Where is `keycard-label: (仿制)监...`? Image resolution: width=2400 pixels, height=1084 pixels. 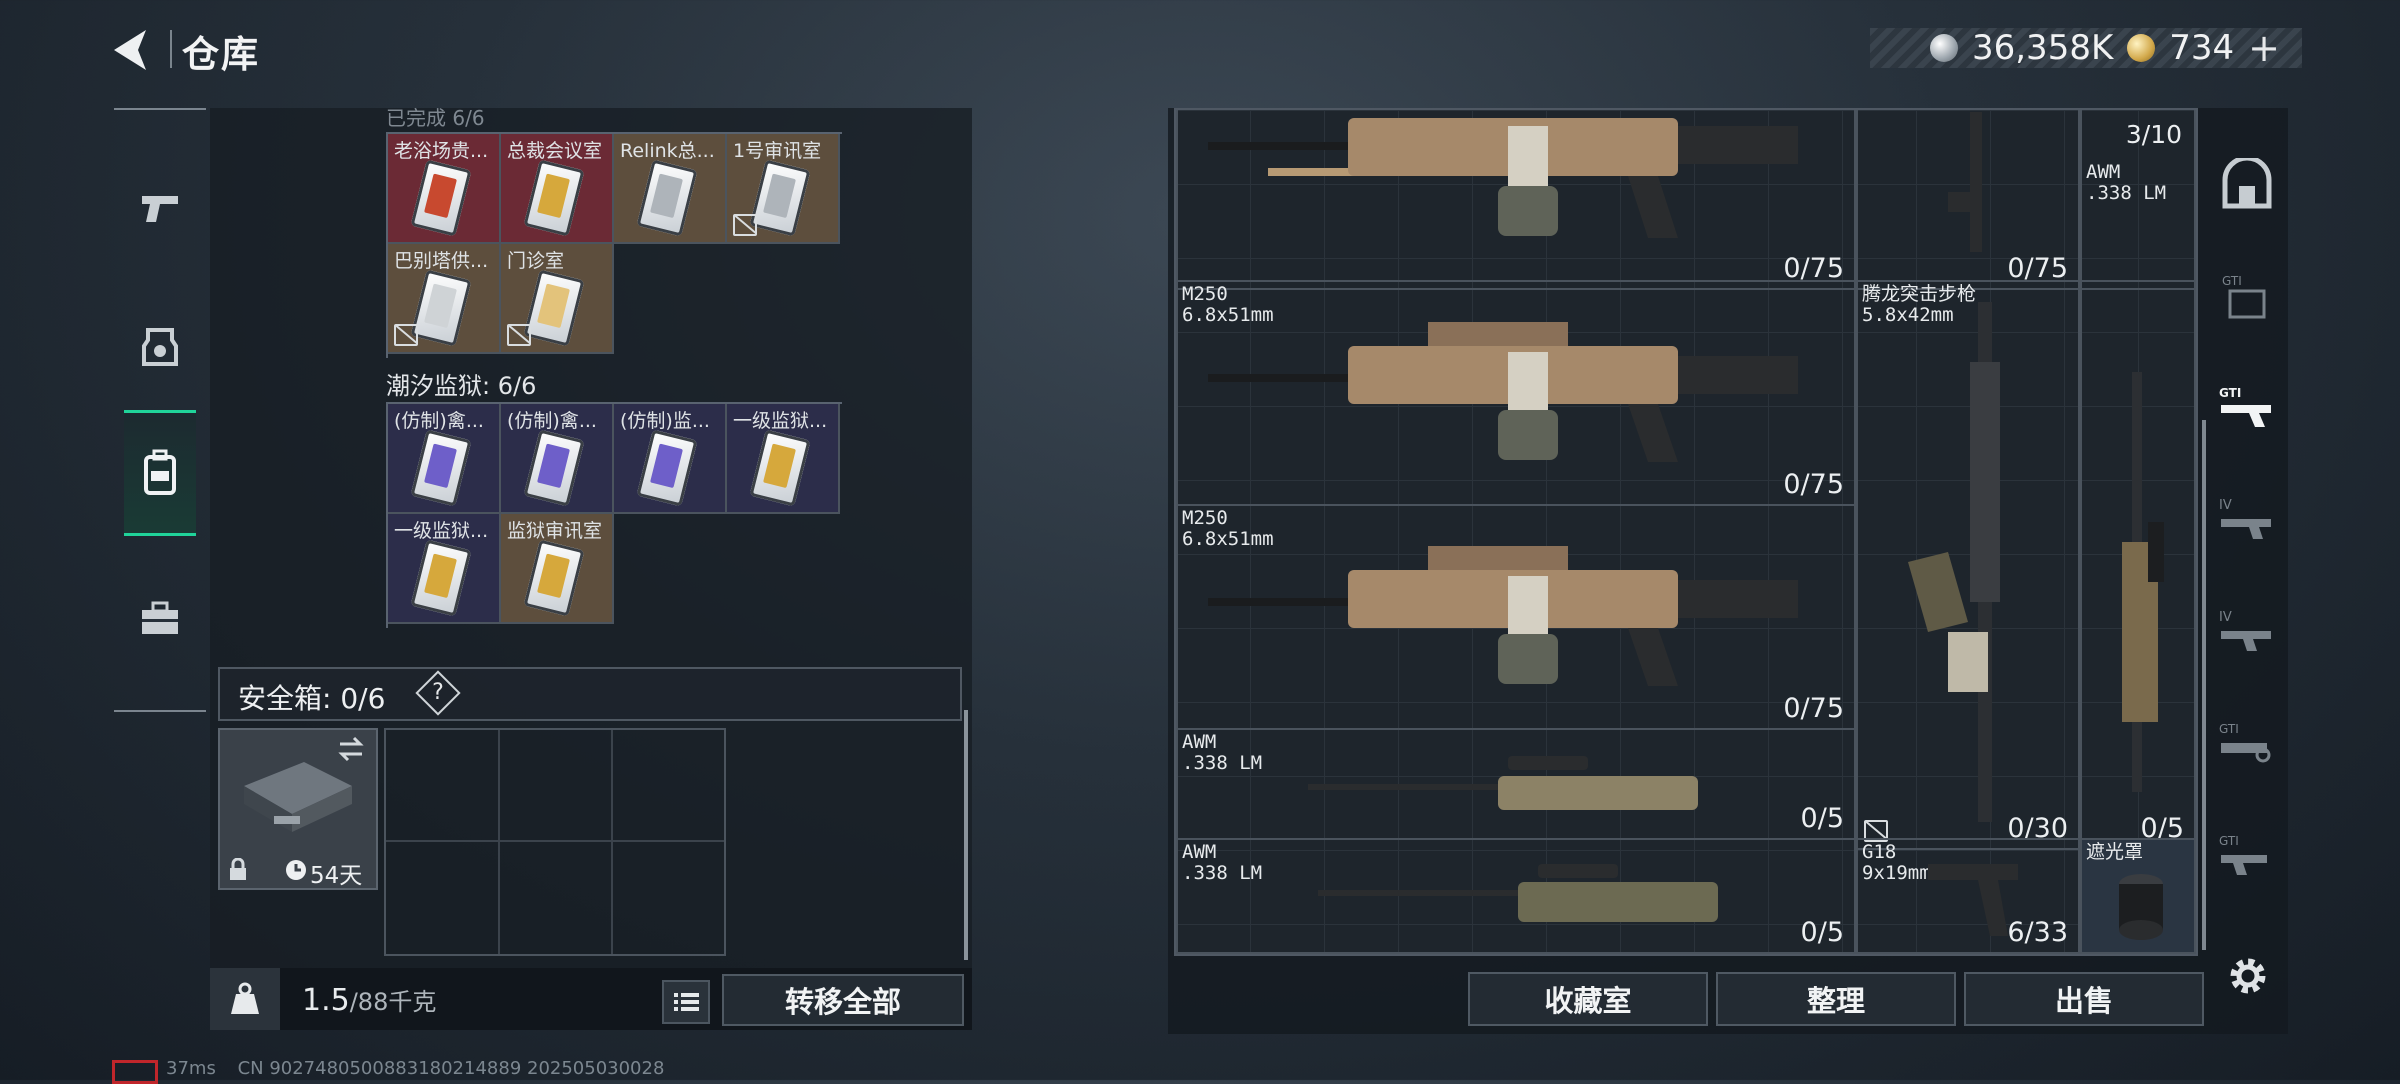
keycard-label: (仿制)监... is located at coordinates (665, 421).